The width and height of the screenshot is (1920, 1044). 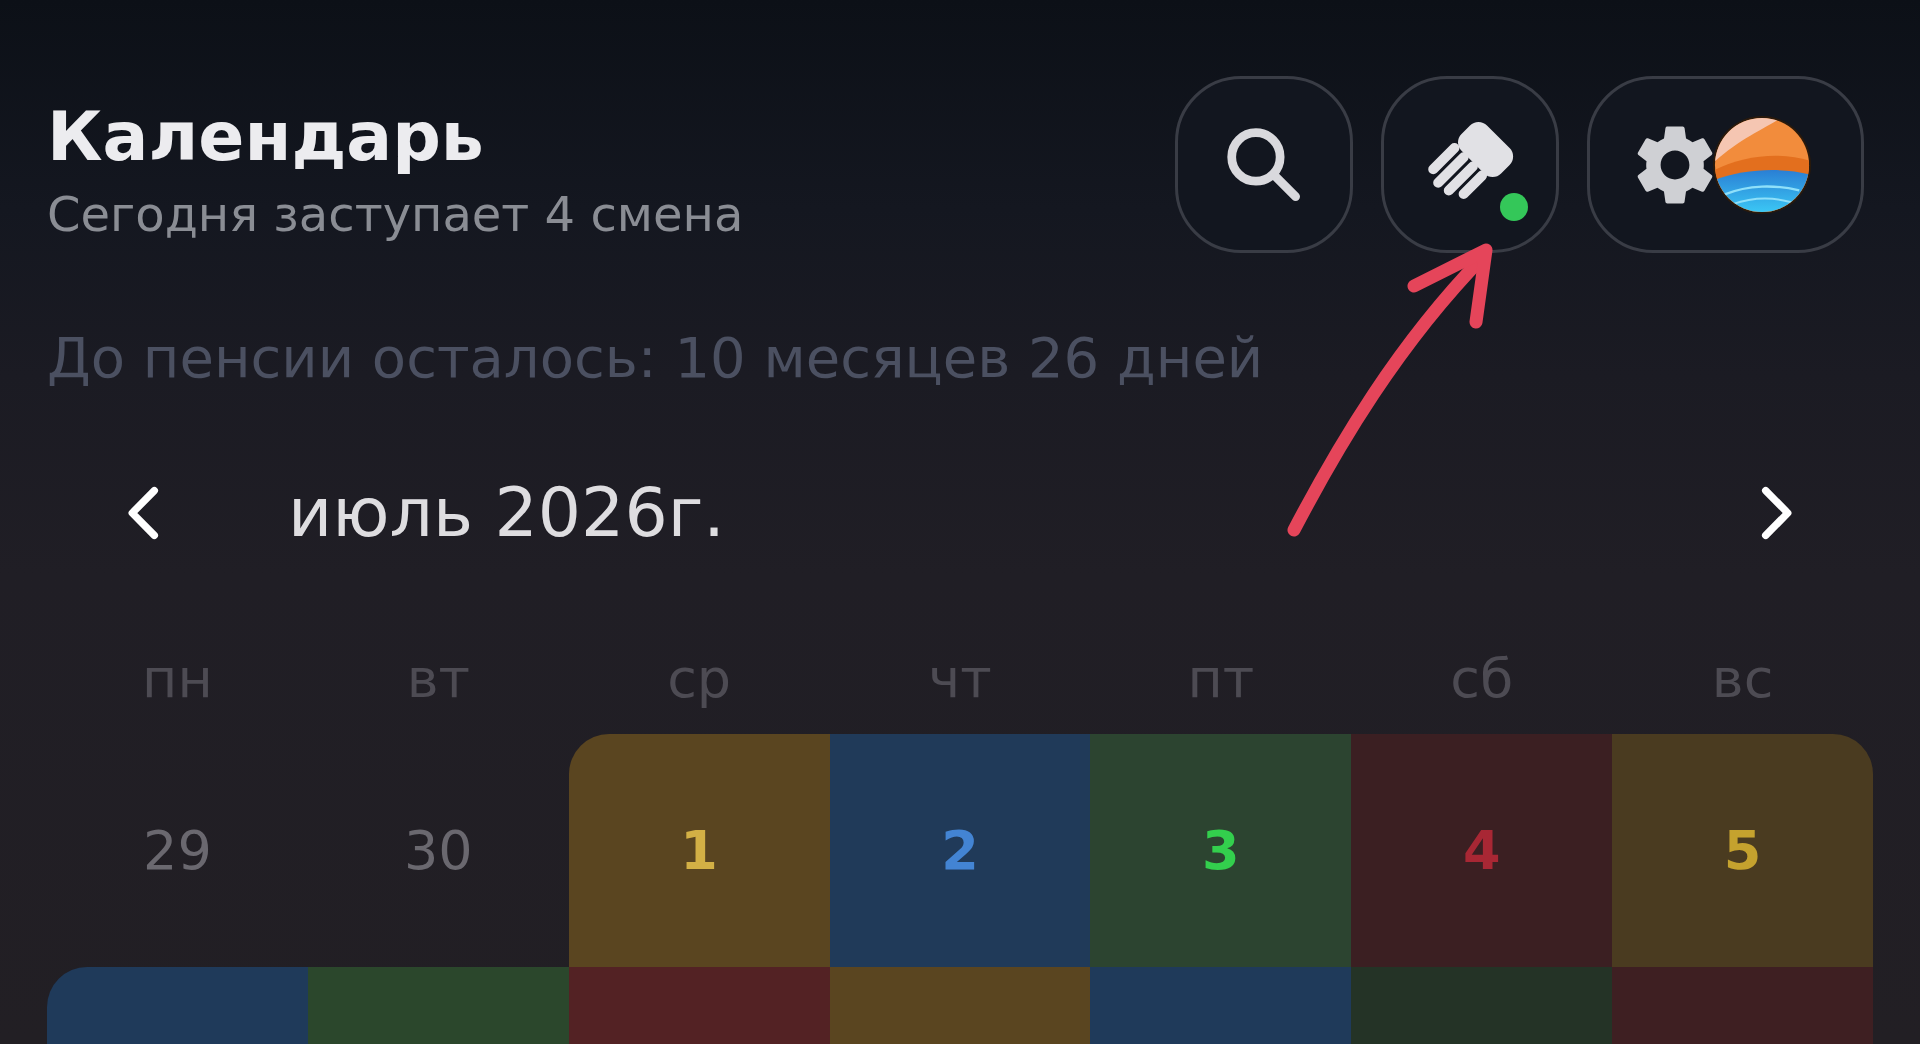 What do you see at coordinates (699, 850) in the screenshot?
I see `day-cell: 1` at bounding box center [699, 850].